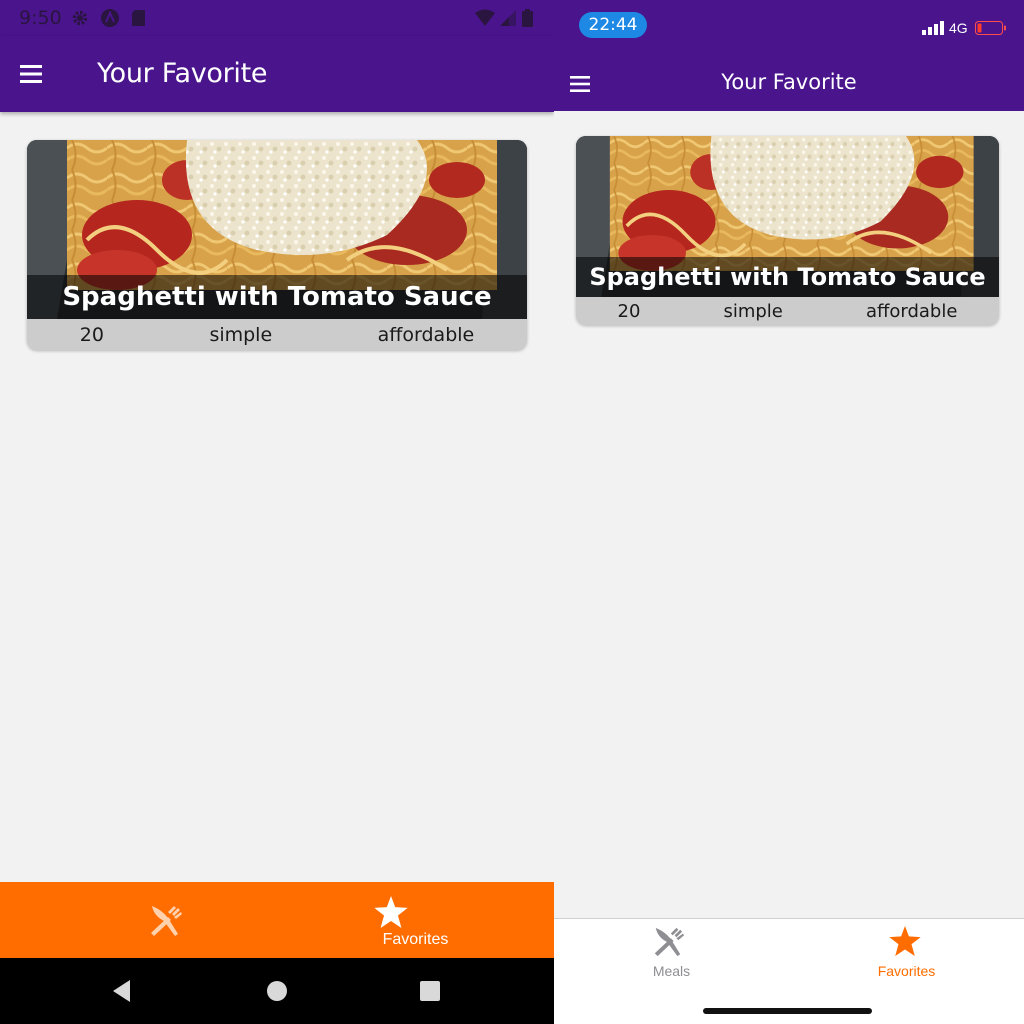 The height and width of the screenshot is (1024, 1024). I want to click on tab-meals, so click(138, 920).